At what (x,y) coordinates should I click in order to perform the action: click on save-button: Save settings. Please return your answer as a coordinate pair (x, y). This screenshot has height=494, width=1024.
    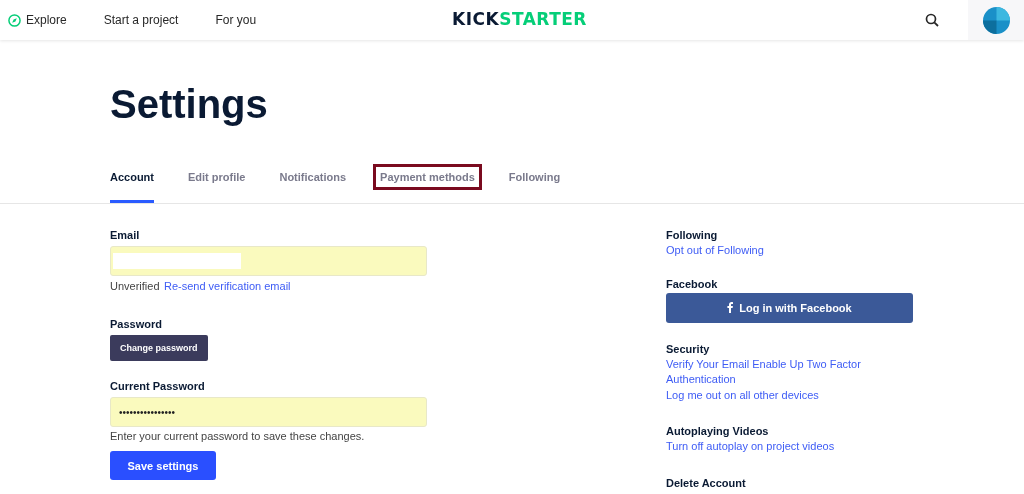
    Looking at the image, I should click on (163, 465).